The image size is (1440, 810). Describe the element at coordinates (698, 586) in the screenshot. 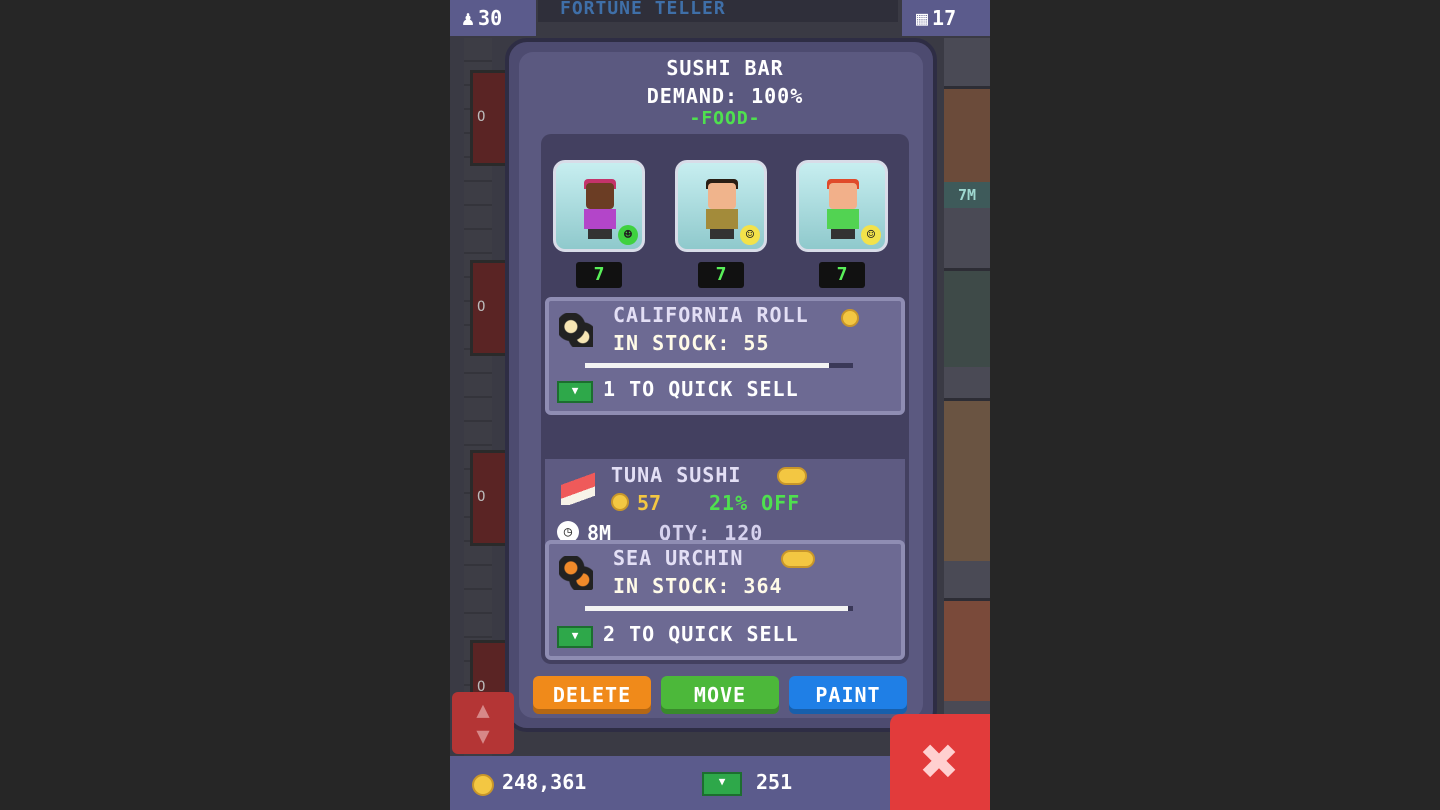

I see `in-stock-label: IN STOCK: 364` at that location.